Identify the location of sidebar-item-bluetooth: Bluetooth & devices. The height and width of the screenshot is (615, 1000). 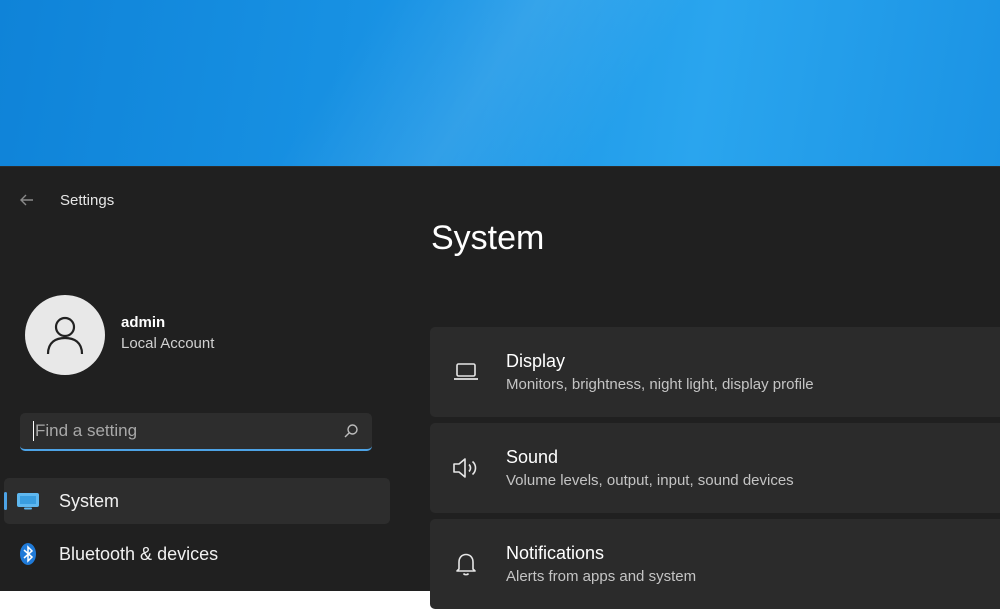
(197, 554).